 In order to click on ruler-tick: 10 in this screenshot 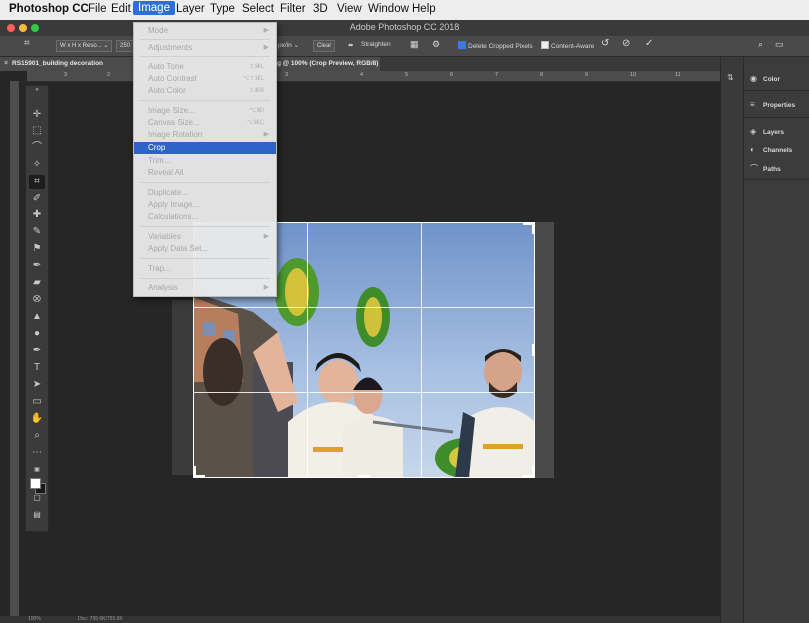, I will do `click(633, 75)`.